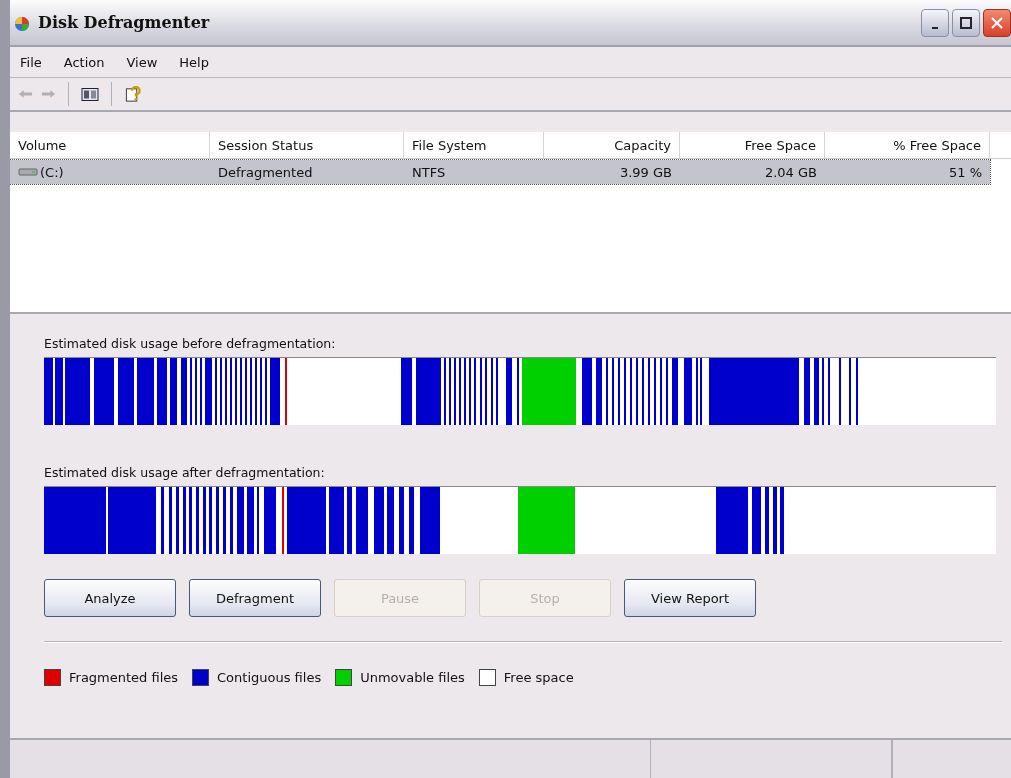 This screenshot has width=1011, height=778. Describe the element at coordinates (133, 94) in the screenshot. I see `help-icon` at that location.